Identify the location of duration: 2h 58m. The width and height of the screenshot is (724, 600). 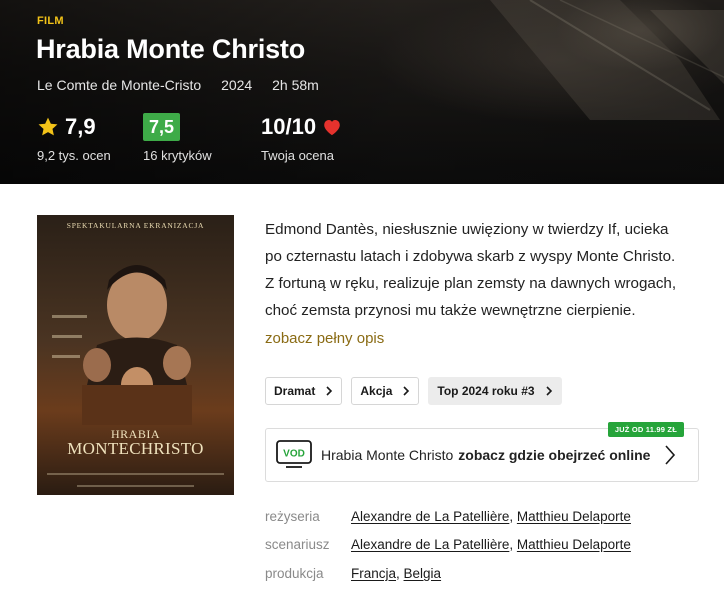
(295, 85).